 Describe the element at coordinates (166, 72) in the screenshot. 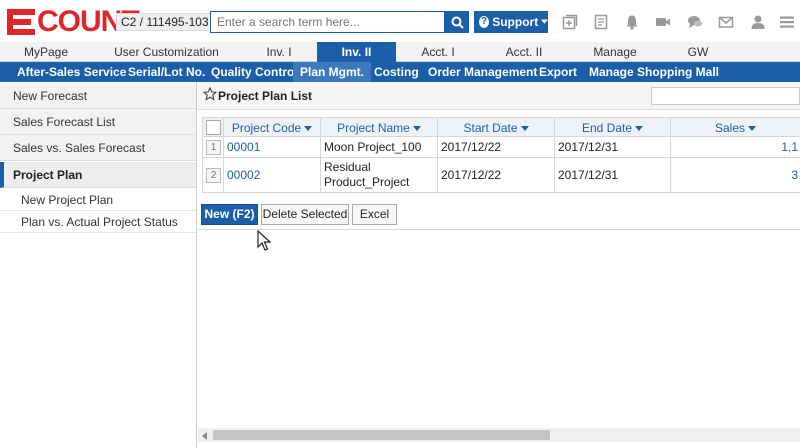

I see `submenu-serial-lot: Serial/Lot No.` at that location.